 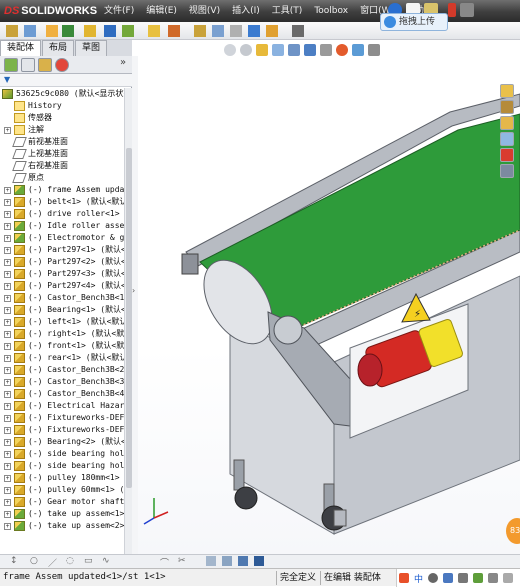 What do you see at coordinates (62, 526) in the screenshot?
I see `tree-item: + (-) take up assem<2> (` at bounding box center [62, 526].